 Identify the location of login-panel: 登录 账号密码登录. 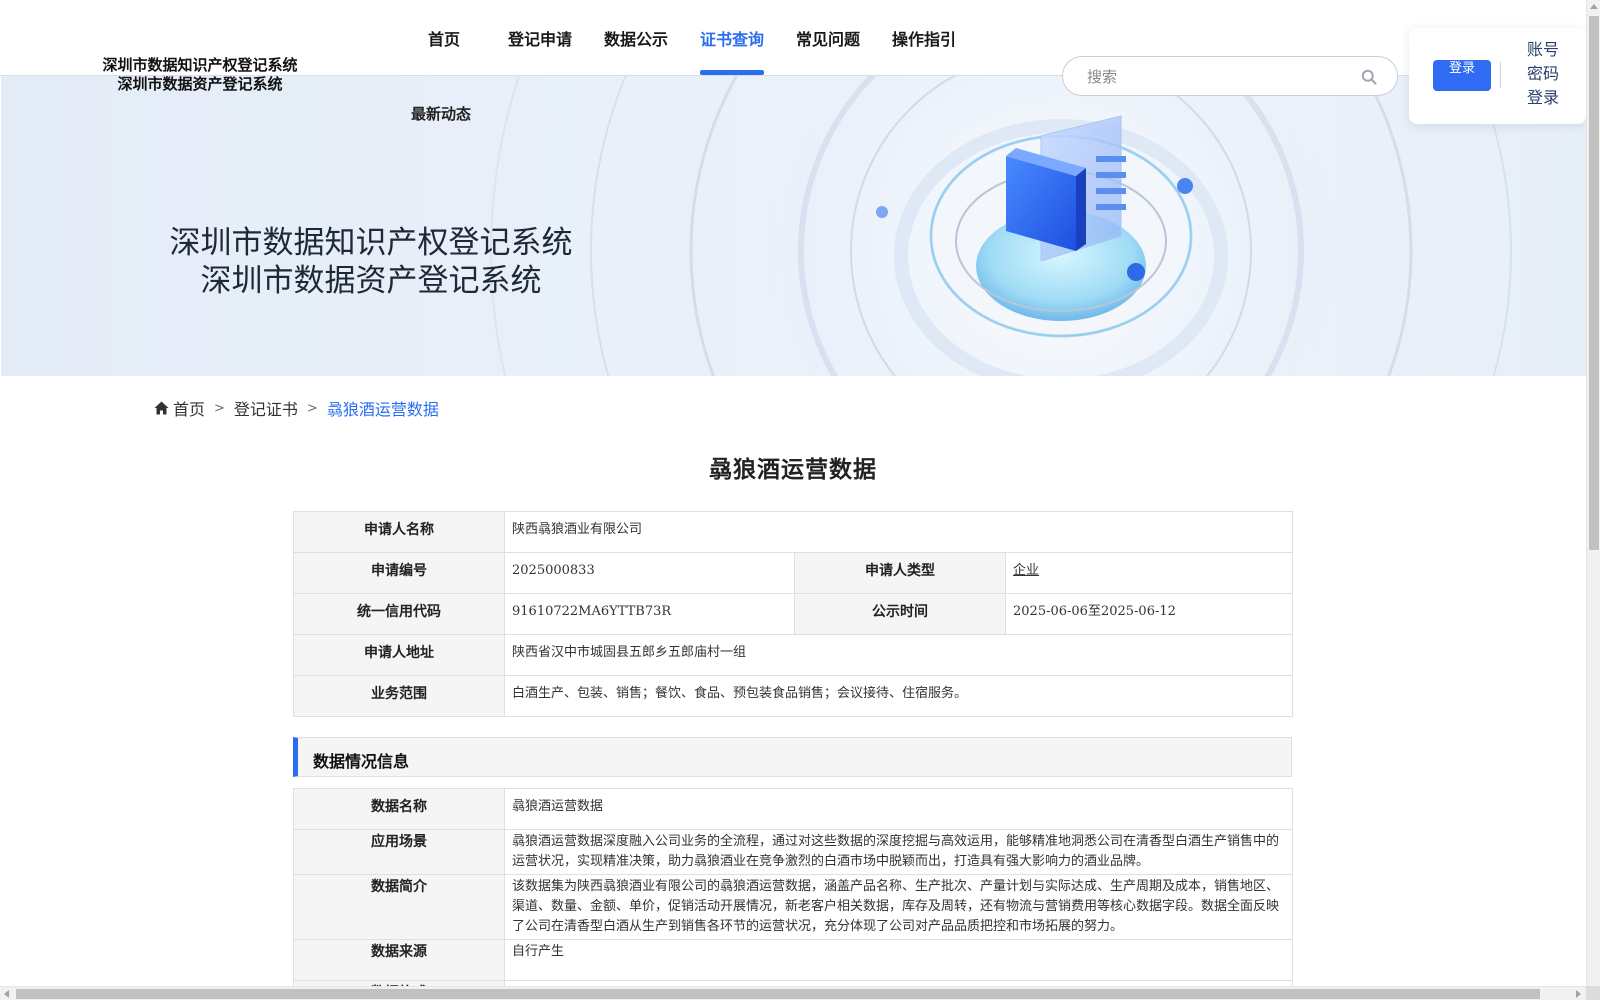
(1497, 76).